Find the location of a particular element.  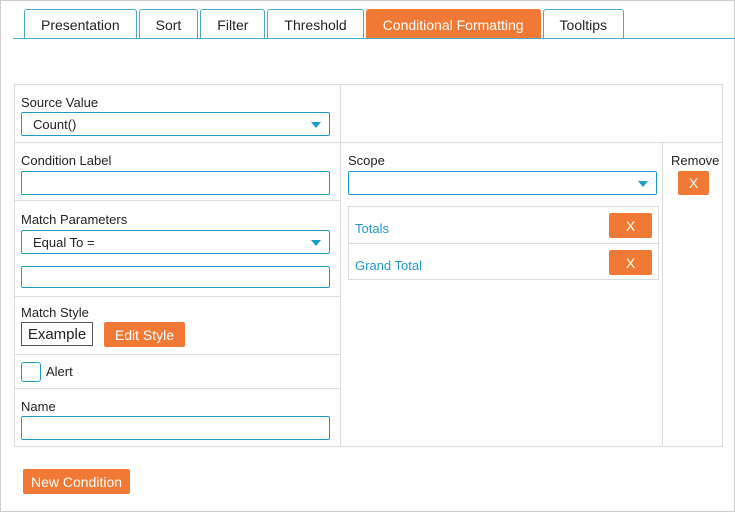

remove-scope-grand-total-button: X is located at coordinates (630, 262).